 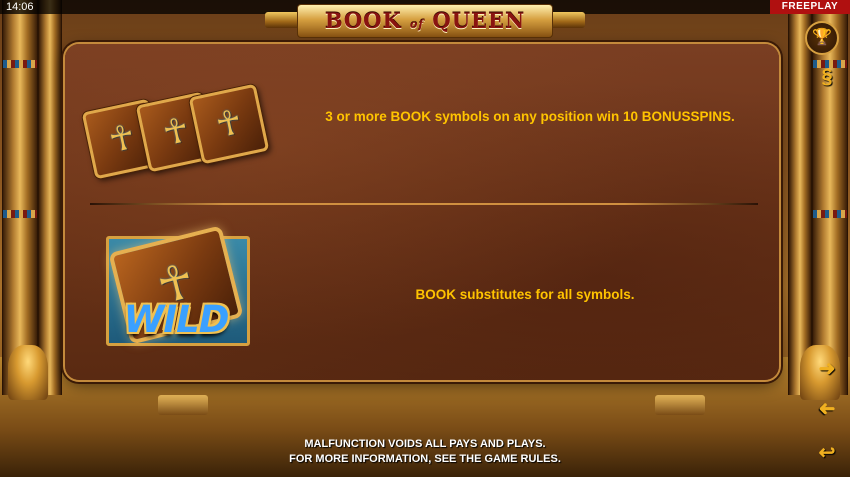 What do you see at coordinates (827, 369) in the screenshot?
I see `arrow-right-icon: ➜` at bounding box center [827, 369].